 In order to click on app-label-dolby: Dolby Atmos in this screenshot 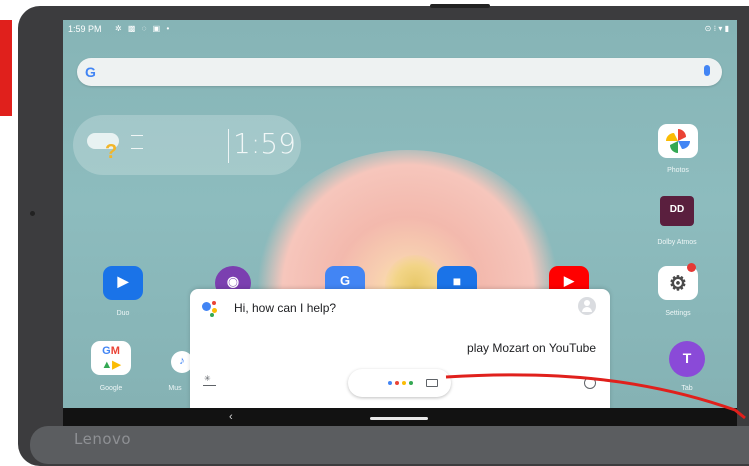, I will do `click(677, 242)`.